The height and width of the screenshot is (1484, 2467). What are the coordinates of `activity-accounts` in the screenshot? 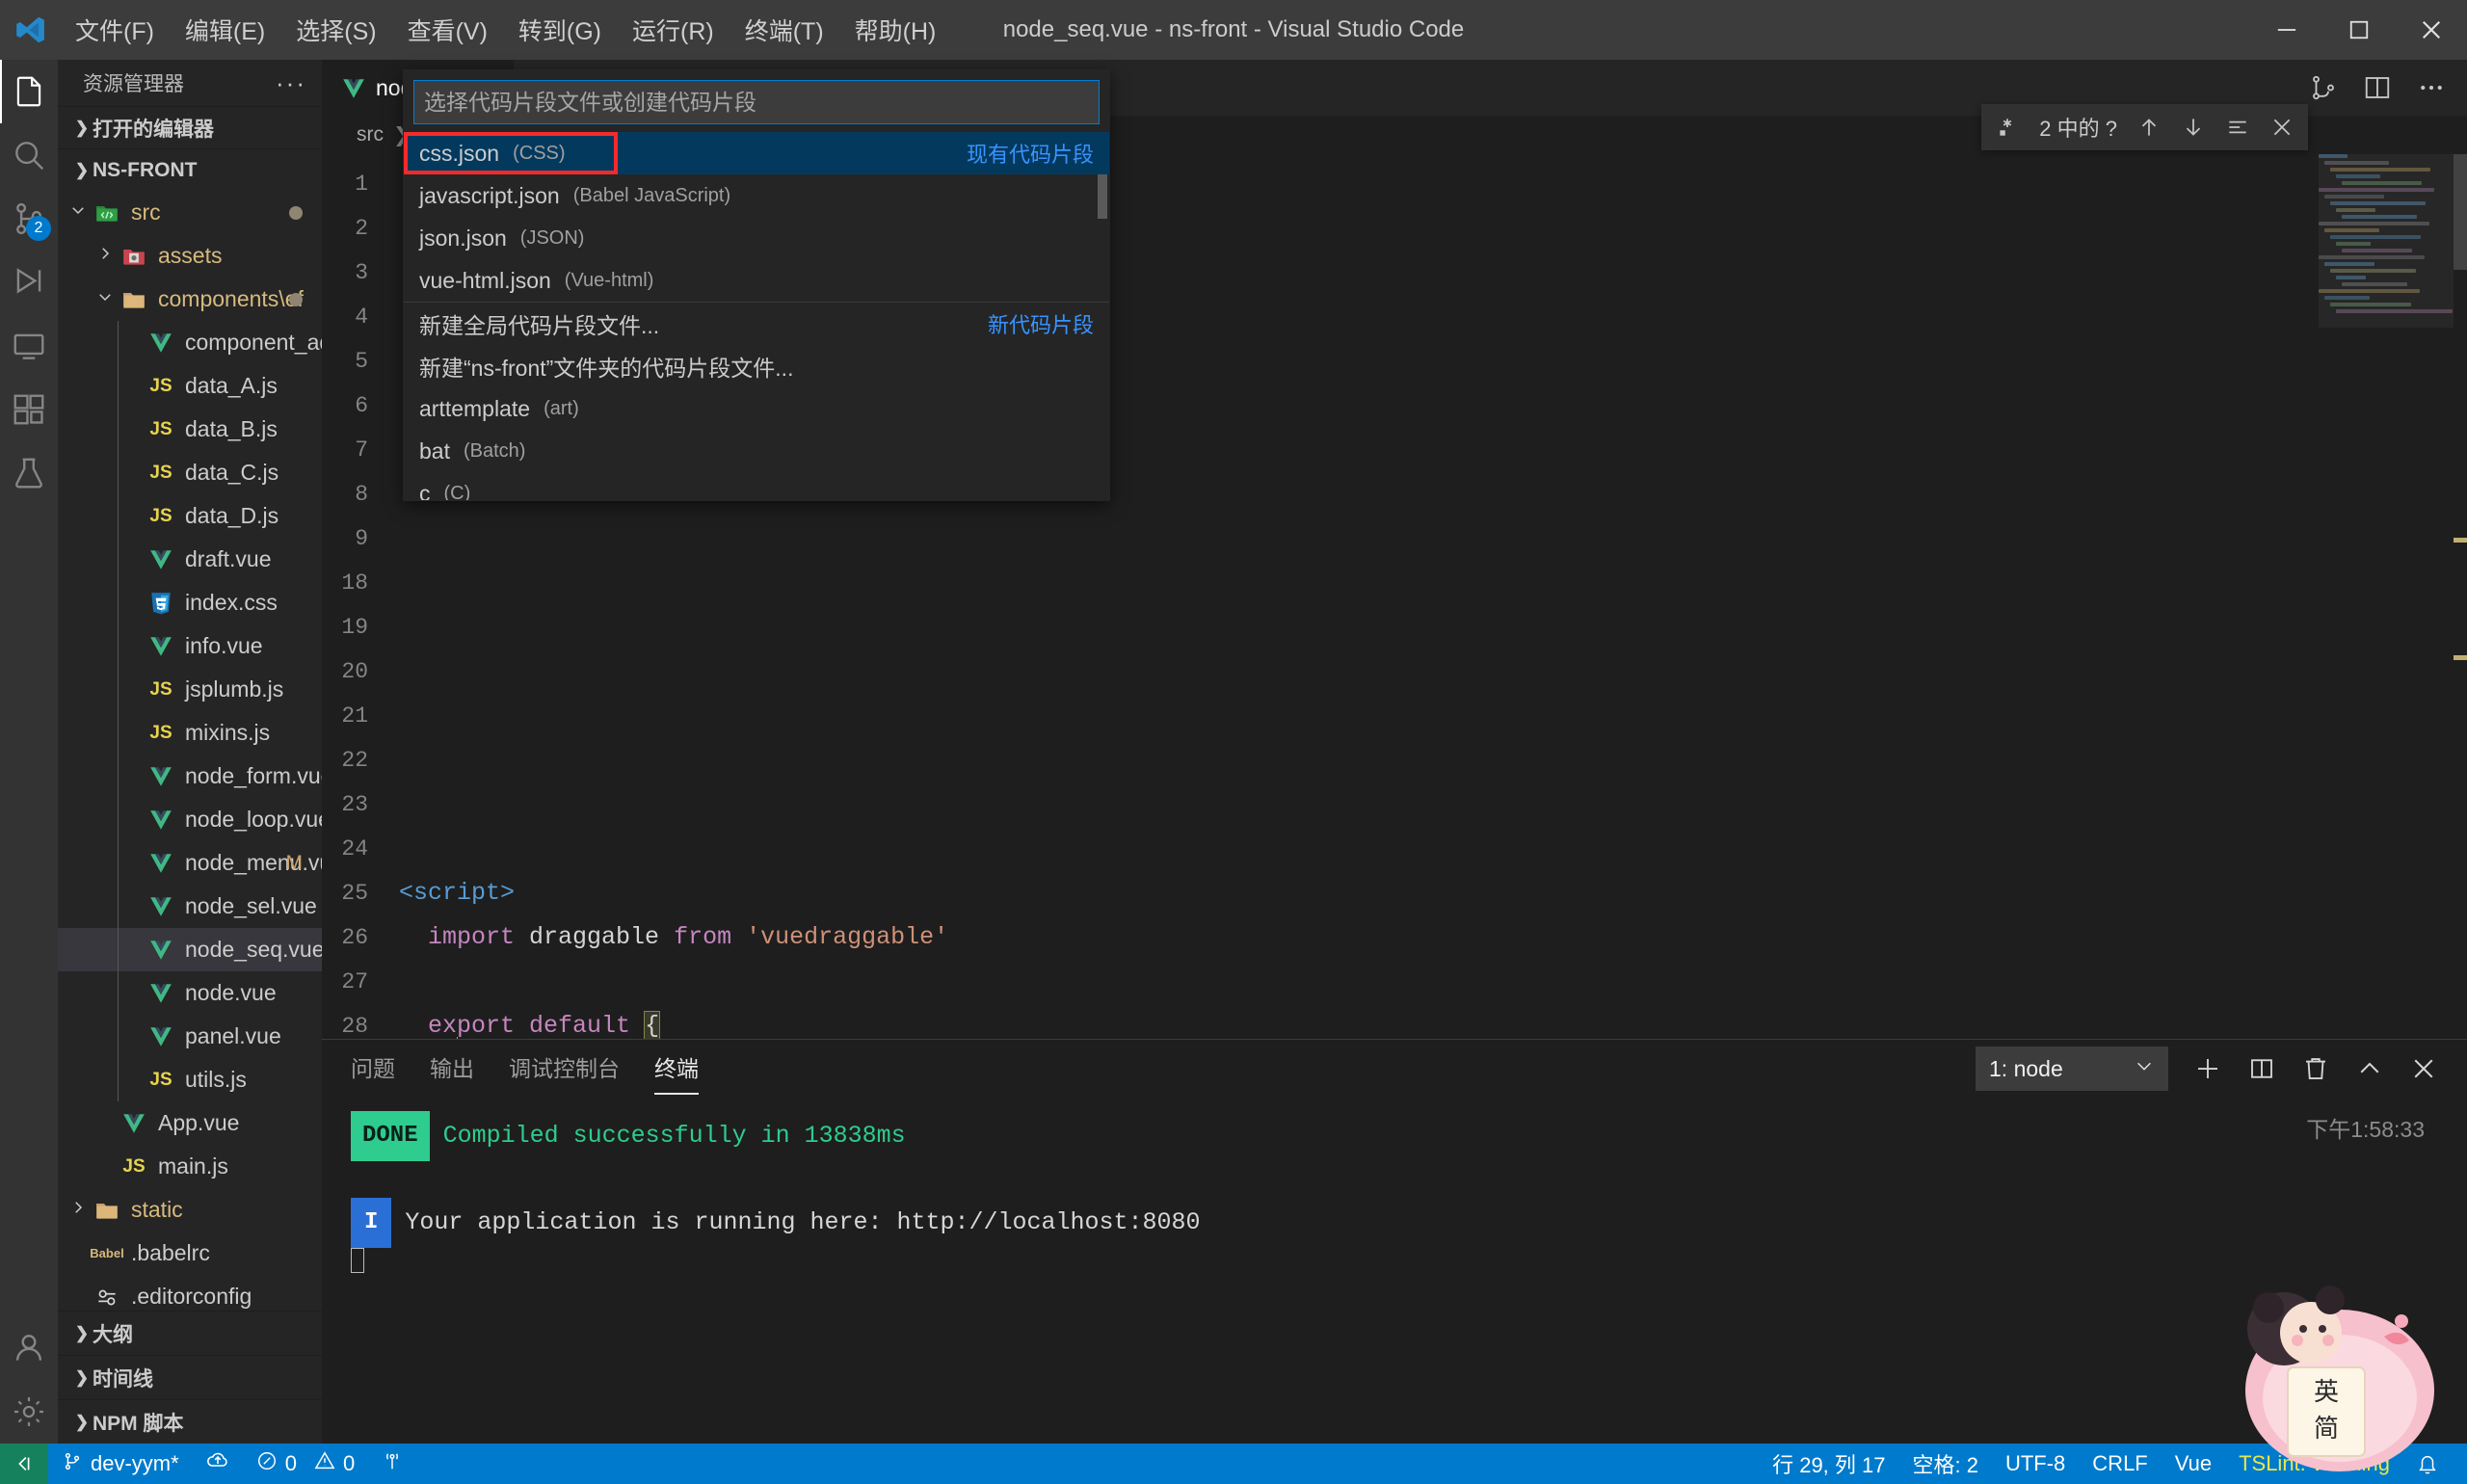 It's located at (29, 1348).